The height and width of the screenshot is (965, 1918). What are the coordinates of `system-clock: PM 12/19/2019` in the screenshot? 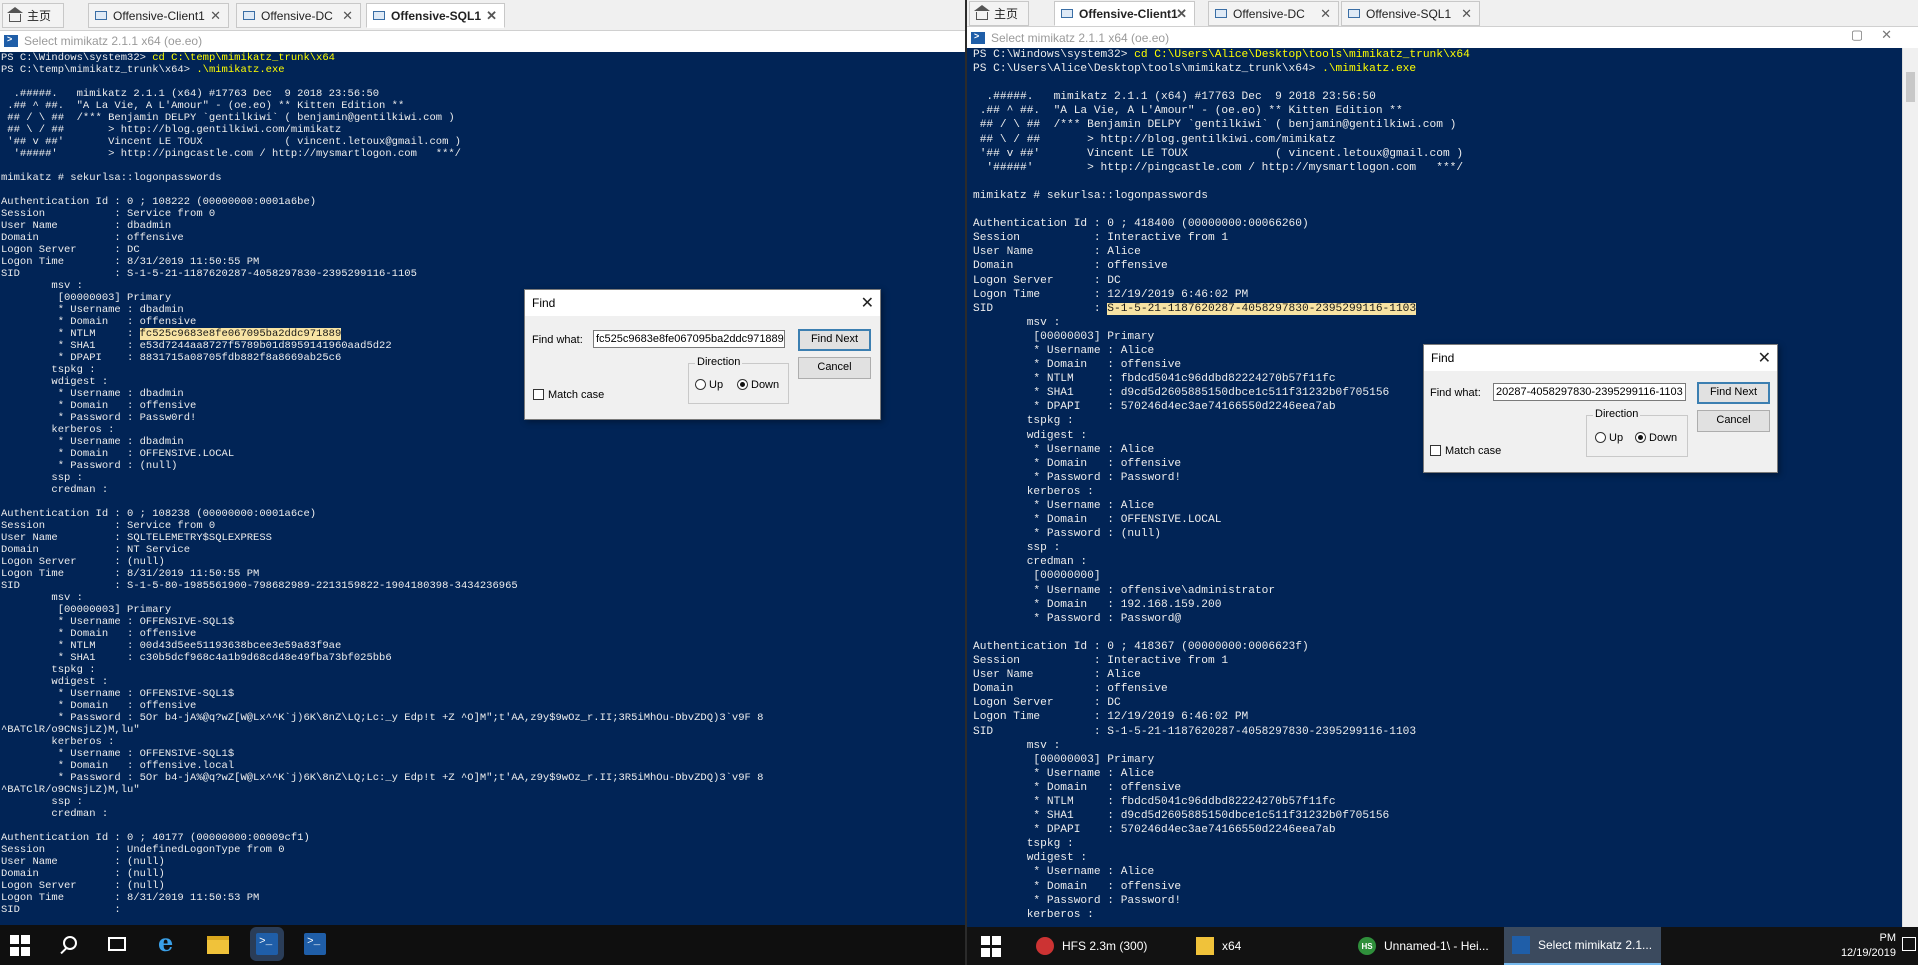 It's located at (1868, 946).